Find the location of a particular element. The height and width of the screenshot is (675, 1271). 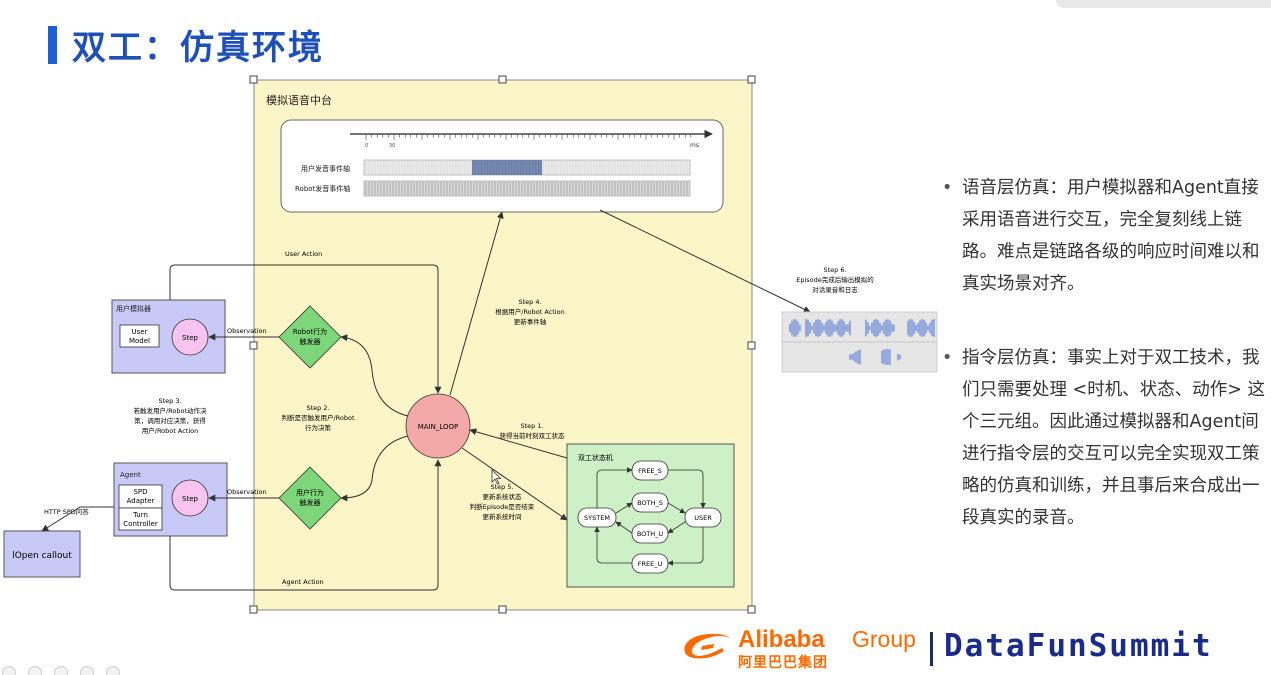

observation-top-label: Observation is located at coordinates (247, 331).